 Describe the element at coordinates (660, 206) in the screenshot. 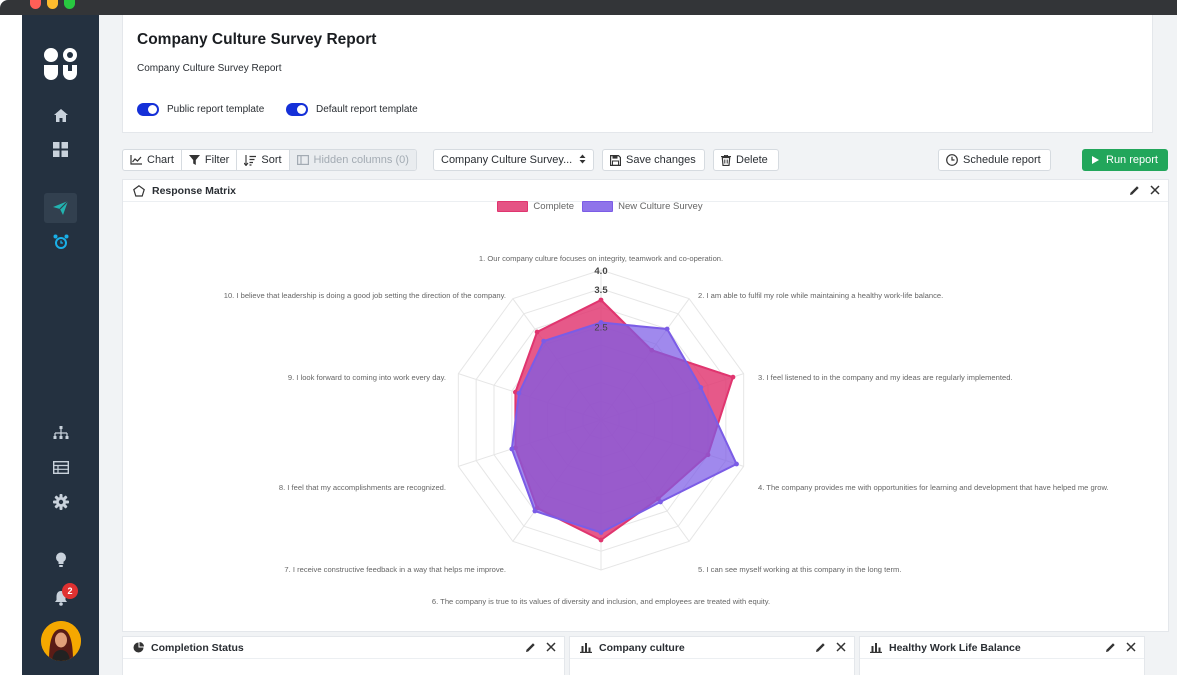

I see `legend-label-new-culture-survey: New Culture Survey` at that location.